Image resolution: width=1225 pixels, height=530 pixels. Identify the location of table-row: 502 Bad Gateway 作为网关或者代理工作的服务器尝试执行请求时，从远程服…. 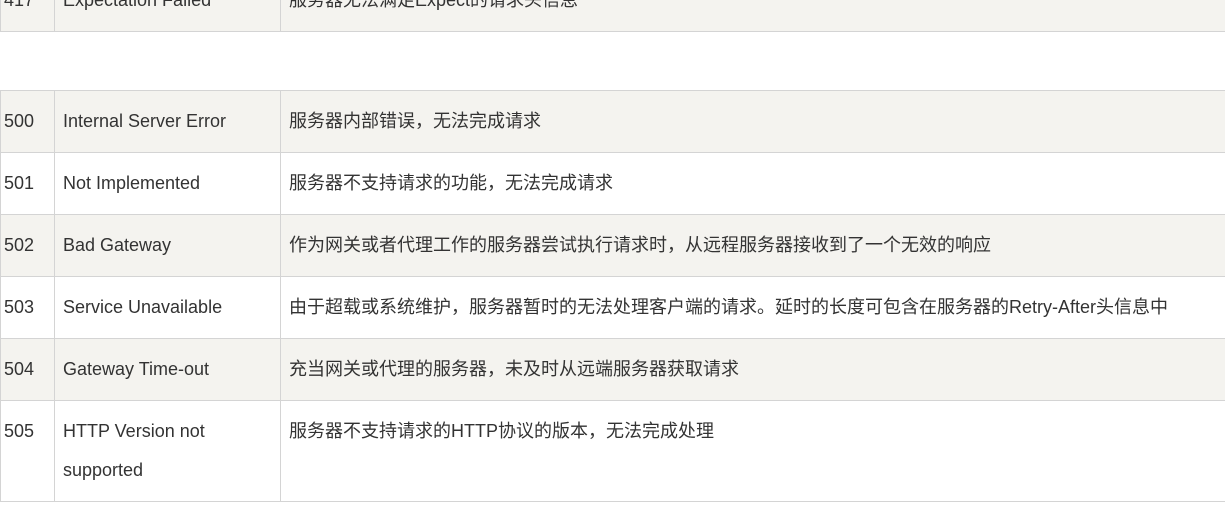
(612, 245).